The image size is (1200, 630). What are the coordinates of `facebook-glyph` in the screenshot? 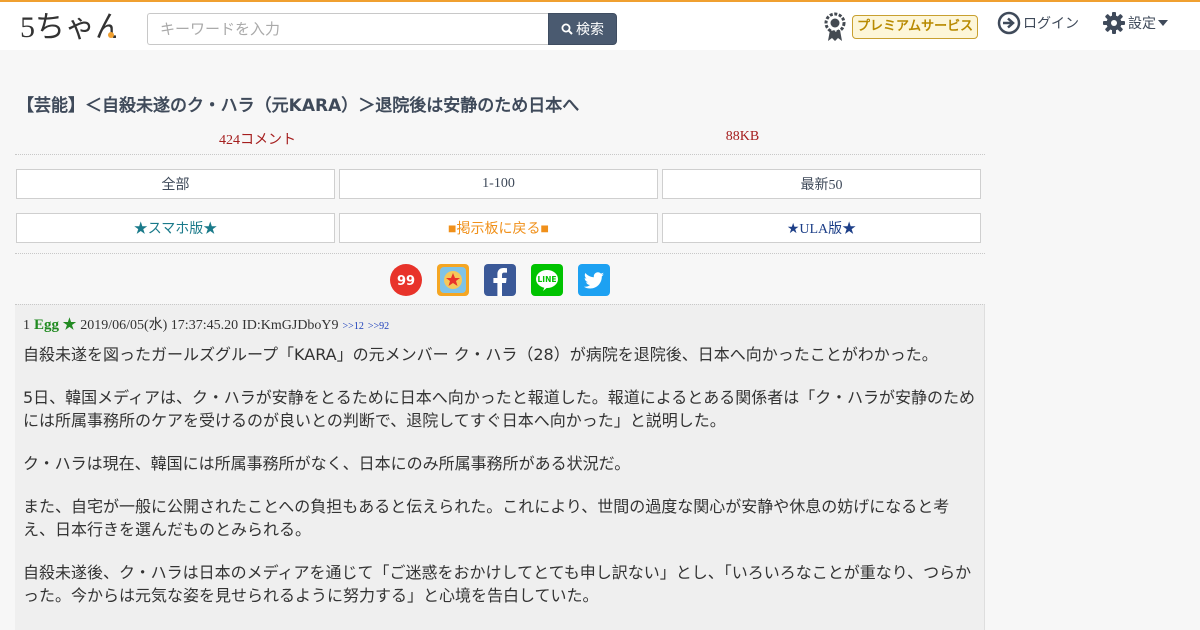 It's located at (500, 282).